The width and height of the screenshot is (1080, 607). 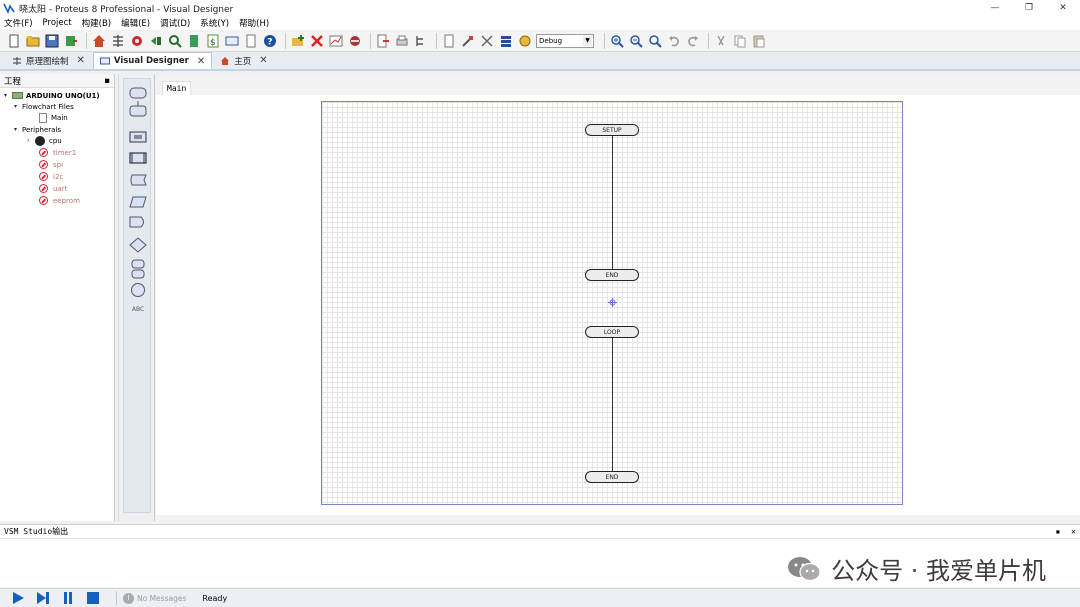 I want to click on message-indicator: i No Messages, so click(x=151, y=598).